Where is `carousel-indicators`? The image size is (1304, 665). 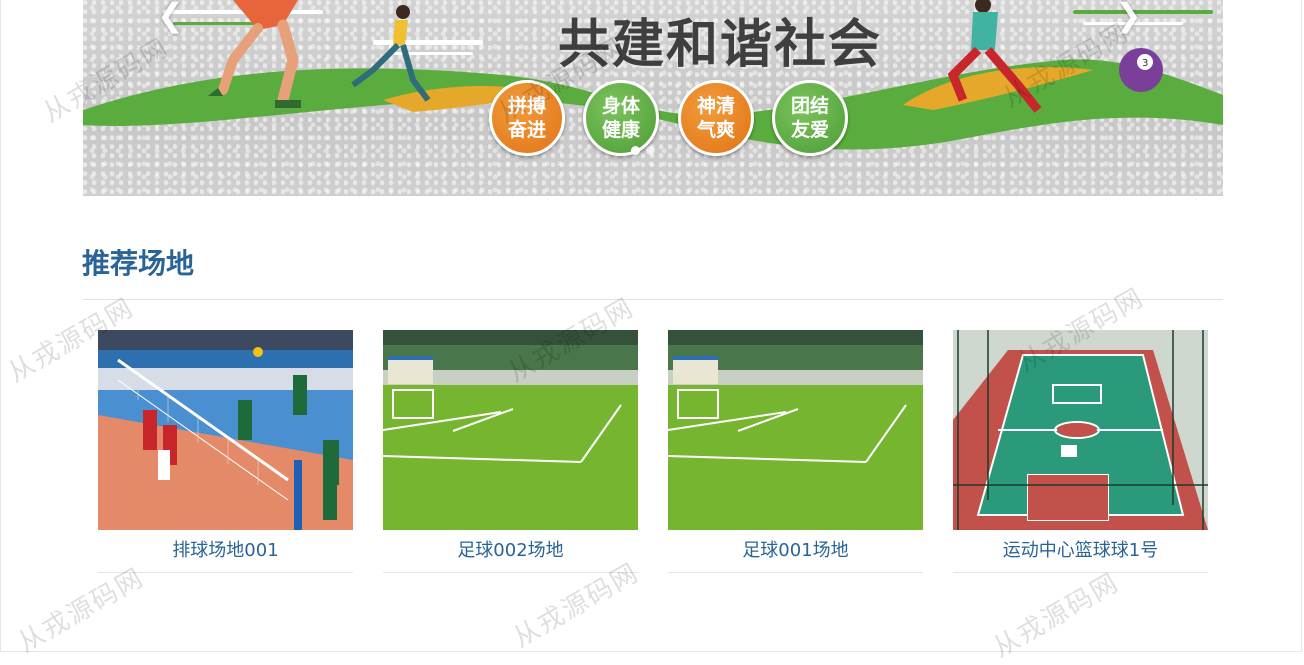 carousel-indicators is located at coordinates (643, 150).